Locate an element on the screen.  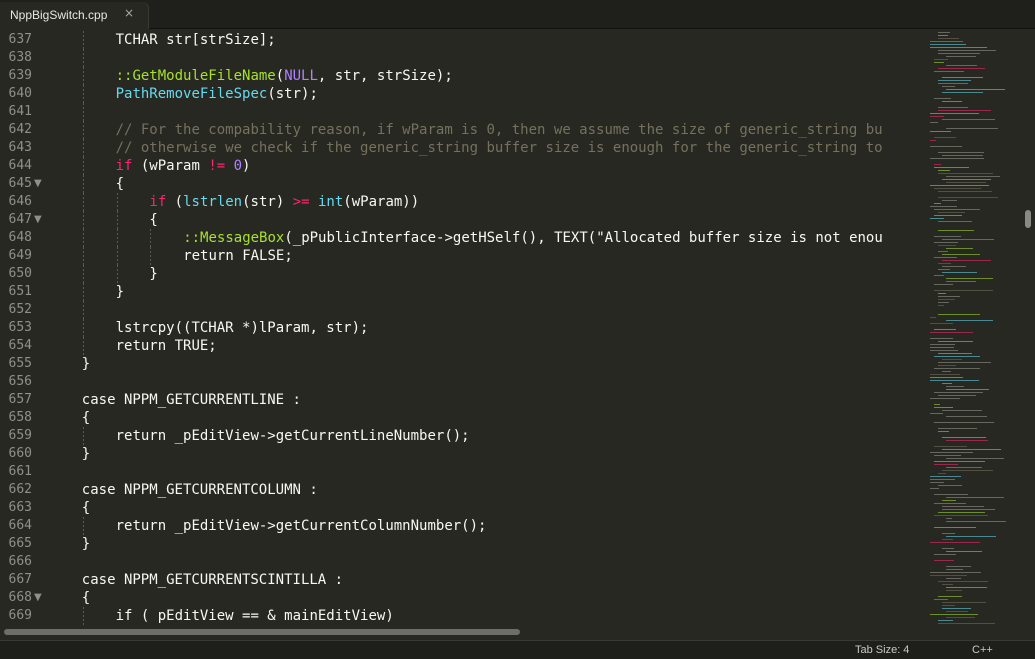
code-line: 654 return TRUE; is located at coordinates (461, 346).